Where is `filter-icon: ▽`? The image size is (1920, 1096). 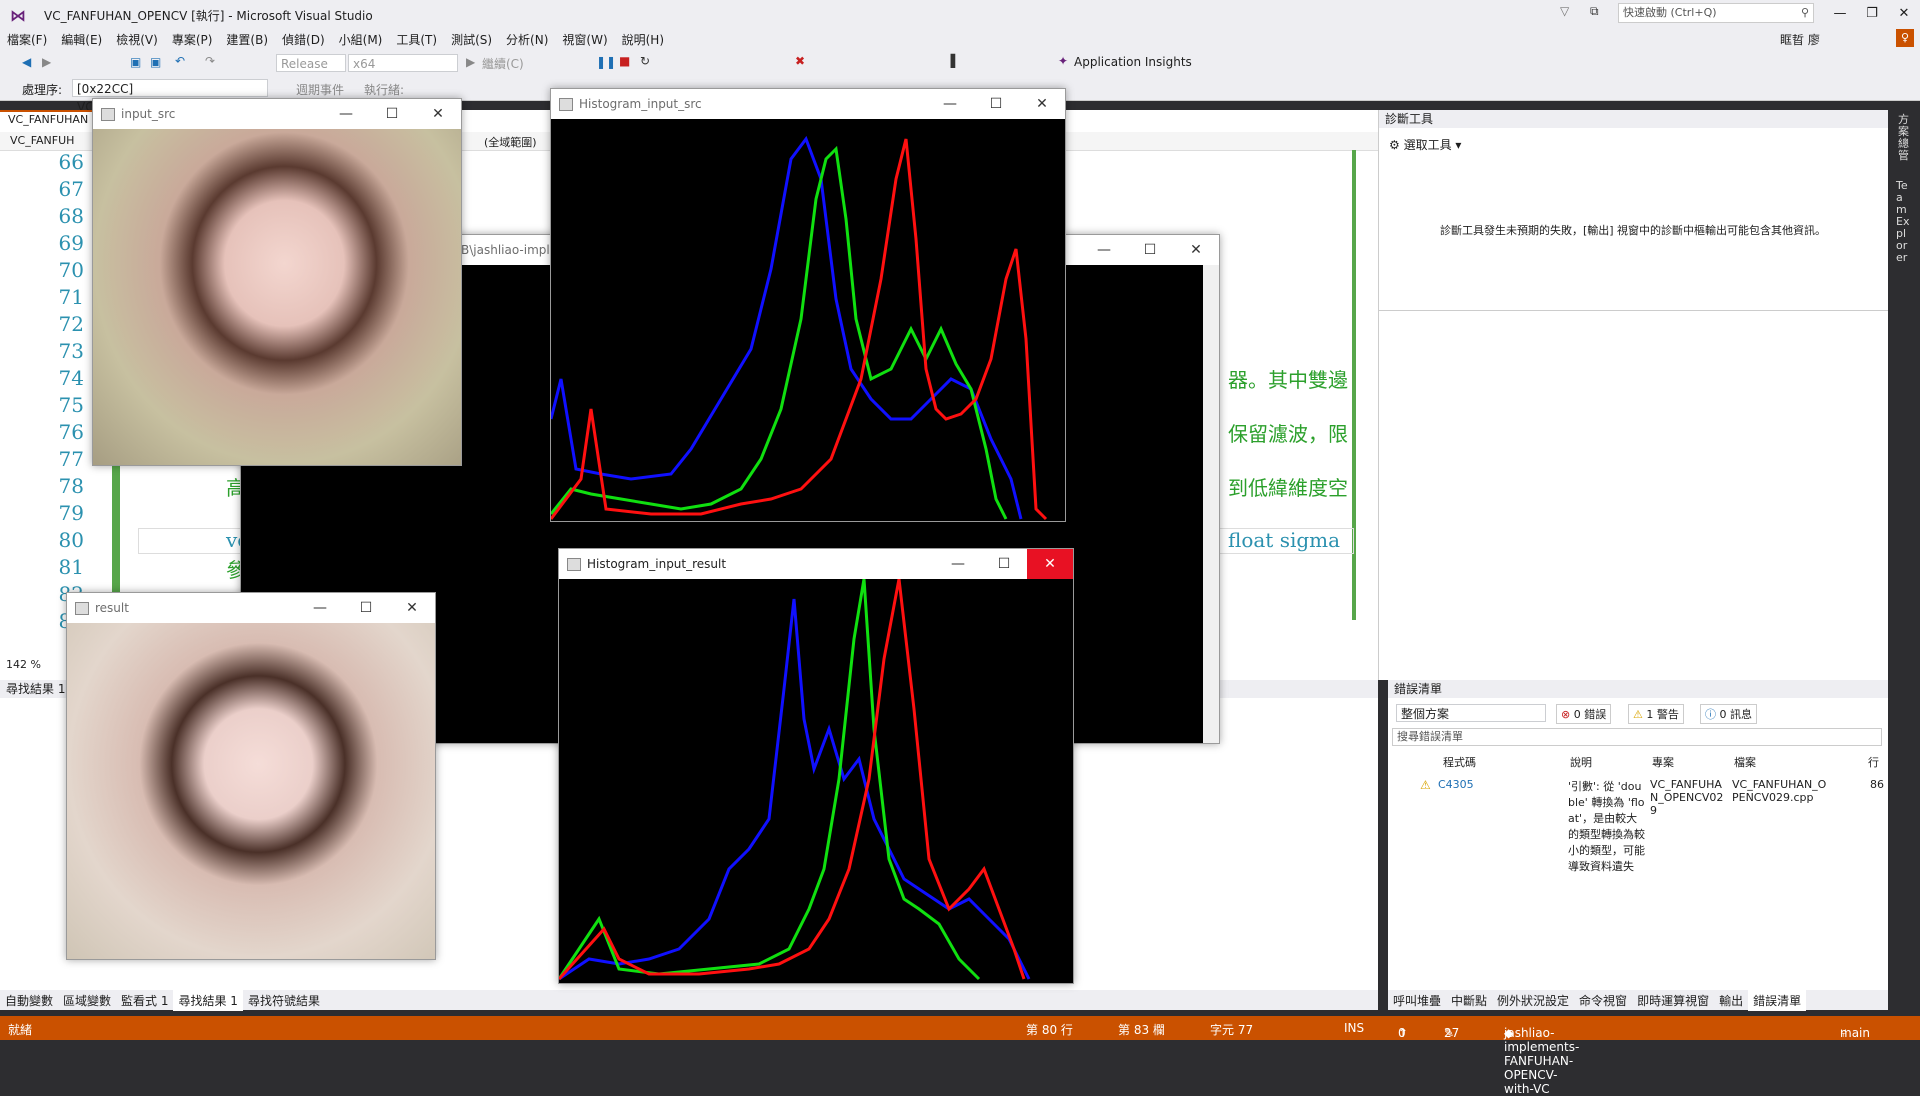 filter-icon: ▽ is located at coordinates (1564, 11).